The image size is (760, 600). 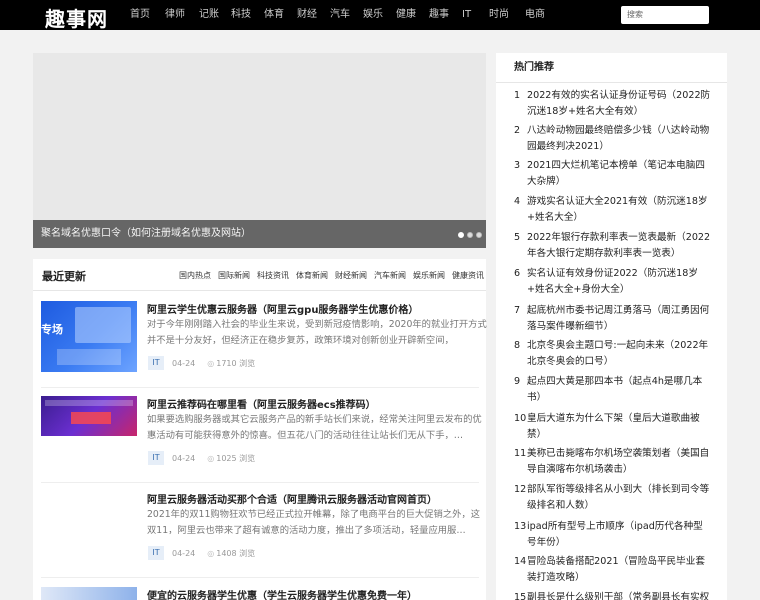 I want to click on hot-item-title: 皇后大道东为什么下架（皇后大道歌曲被禁）, so click(x=619, y=427).